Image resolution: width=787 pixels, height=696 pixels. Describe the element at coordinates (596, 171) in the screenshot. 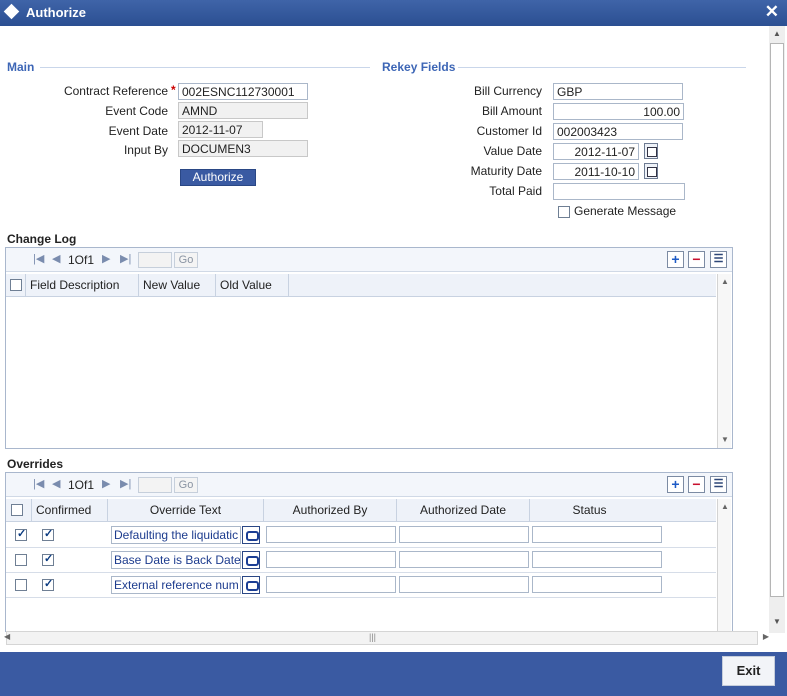

I see `maturity-date-field: 2011-10-10` at that location.